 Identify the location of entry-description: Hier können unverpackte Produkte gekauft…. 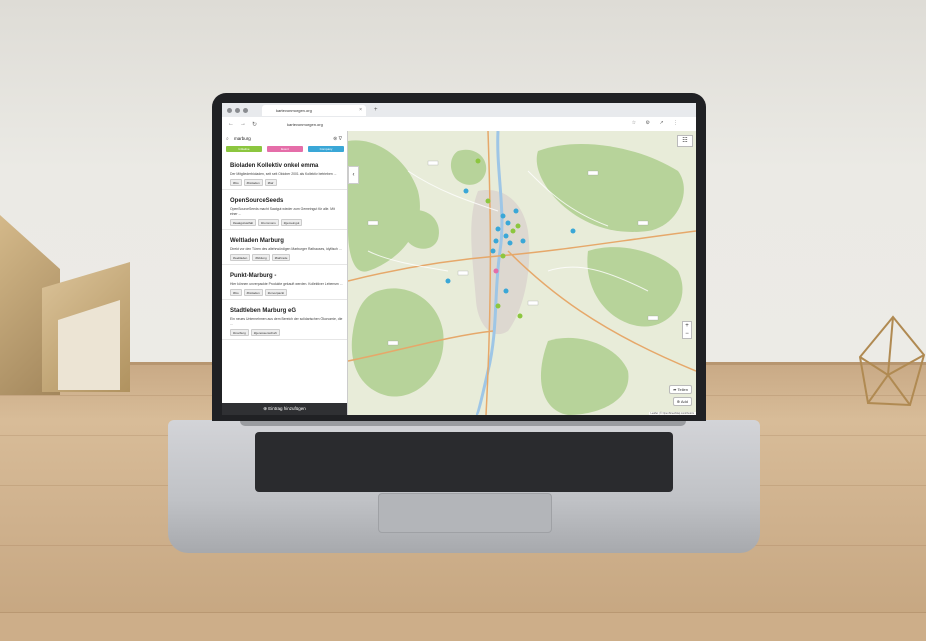
(286, 284).